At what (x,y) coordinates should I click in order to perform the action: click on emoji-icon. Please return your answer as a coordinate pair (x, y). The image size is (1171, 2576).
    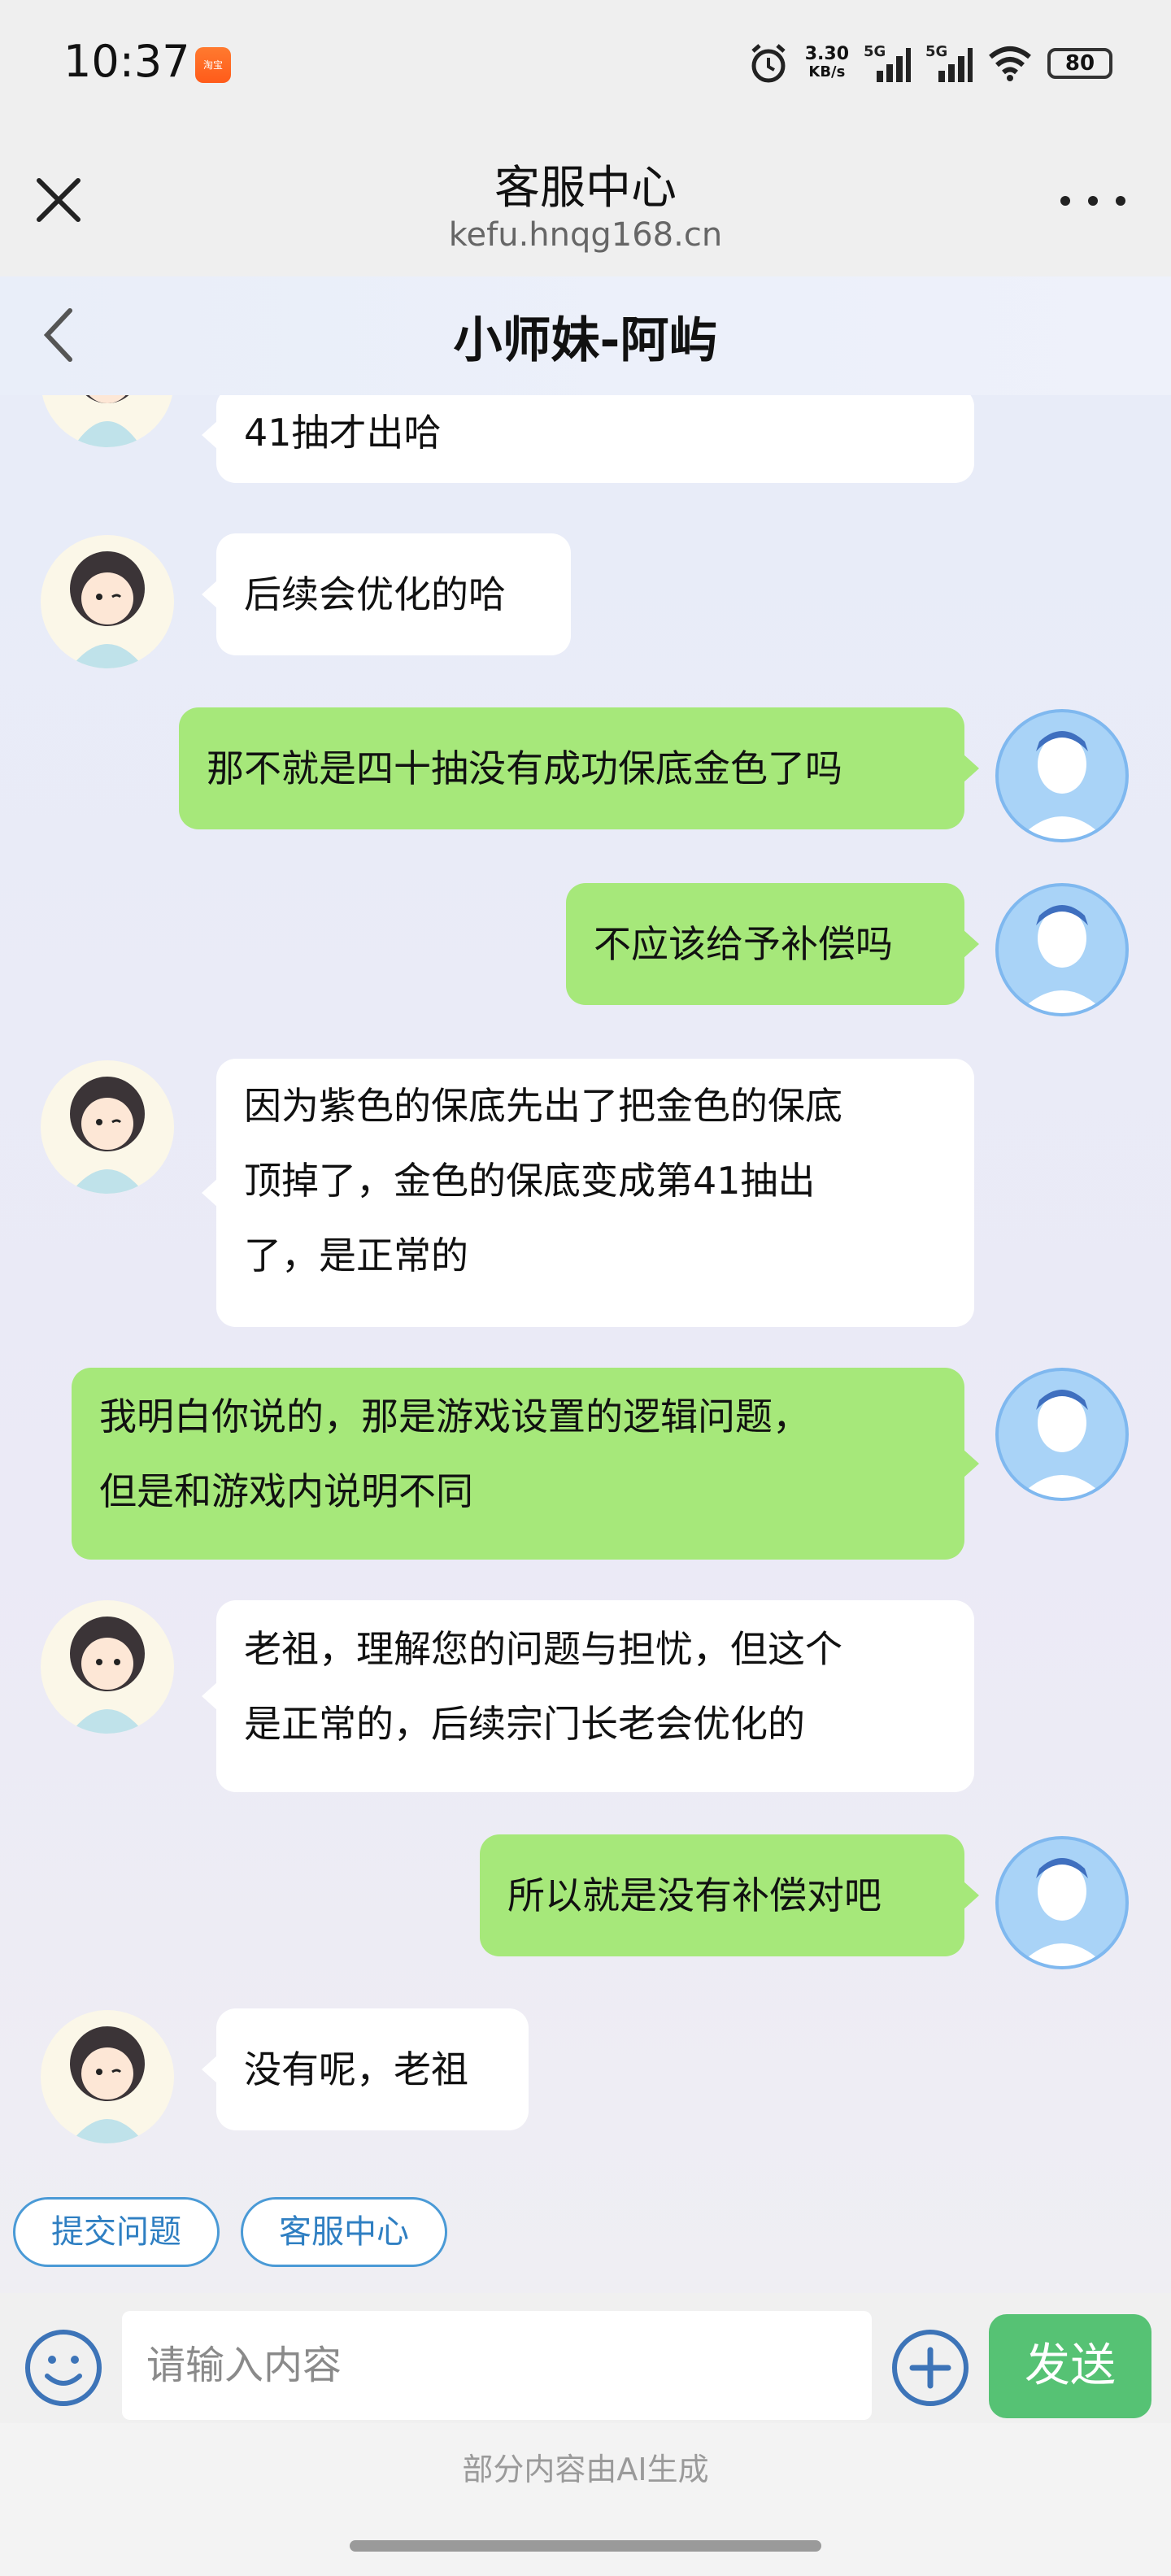
    Looking at the image, I should click on (64, 2368).